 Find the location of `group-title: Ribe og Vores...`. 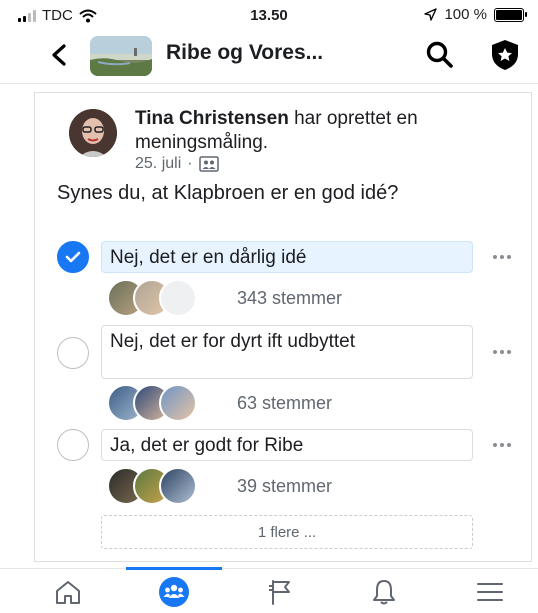

group-title: Ribe og Vores... is located at coordinates (244, 53).